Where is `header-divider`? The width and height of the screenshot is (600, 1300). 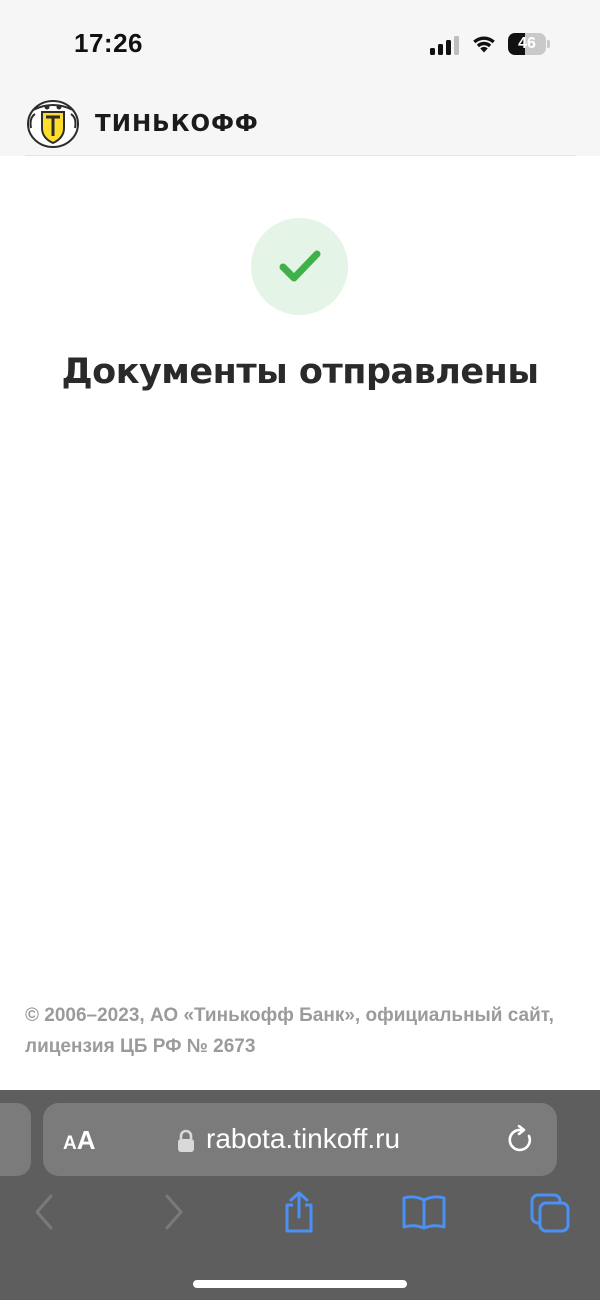 header-divider is located at coordinates (300, 155).